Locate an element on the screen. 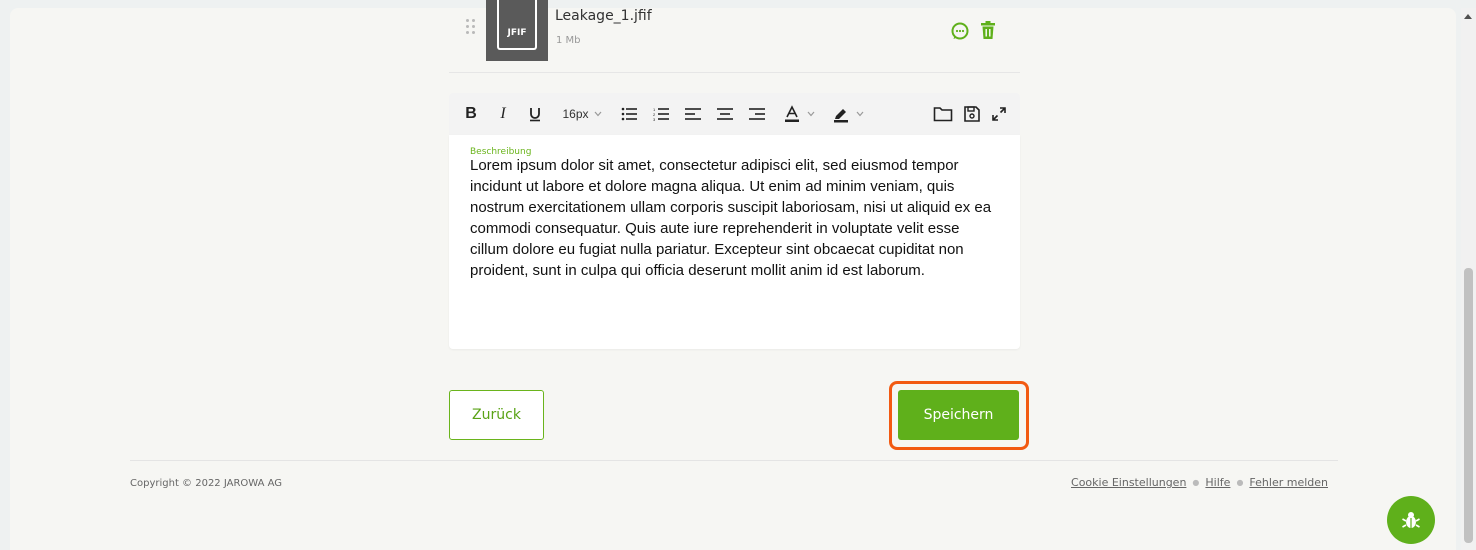  highlighter-icon is located at coordinates (841, 116).